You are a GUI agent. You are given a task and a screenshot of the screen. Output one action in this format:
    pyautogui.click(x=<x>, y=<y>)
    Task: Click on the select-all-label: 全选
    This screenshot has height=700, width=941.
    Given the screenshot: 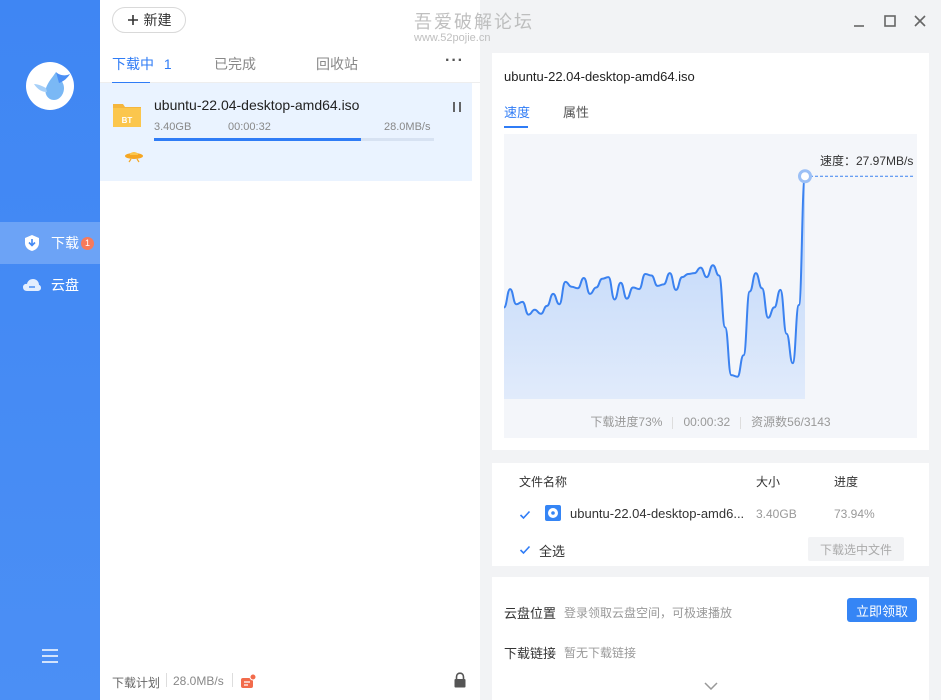 What is the action you would take?
    pyautogui.click(x=552, y=550)
    